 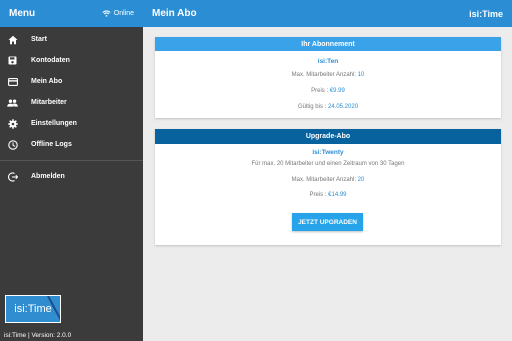 What do you see at coordinates (71, 160) in the screenshot?
I see `sidebar-divider` at bounding box center [71, 160].